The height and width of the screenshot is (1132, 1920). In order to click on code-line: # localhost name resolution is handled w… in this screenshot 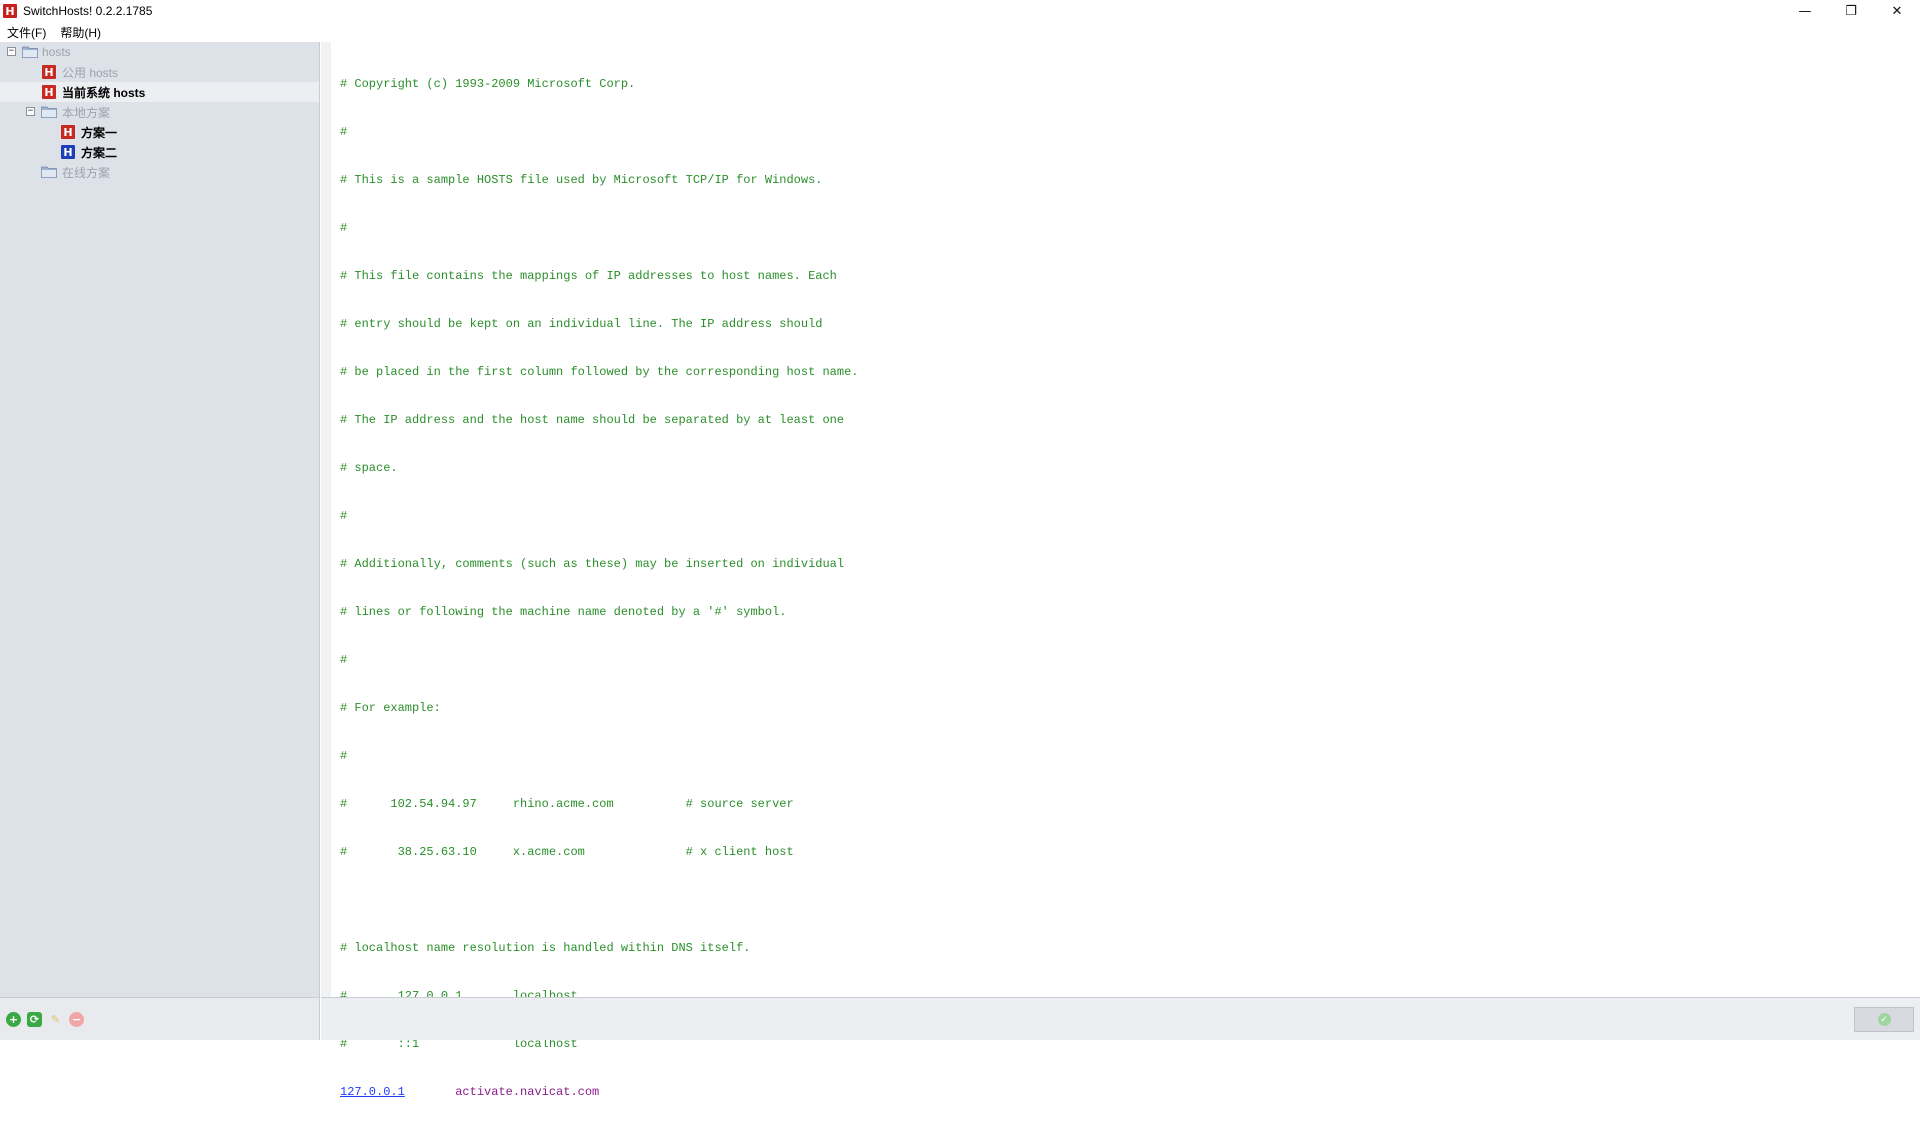, I will do `click(545, 948)`.